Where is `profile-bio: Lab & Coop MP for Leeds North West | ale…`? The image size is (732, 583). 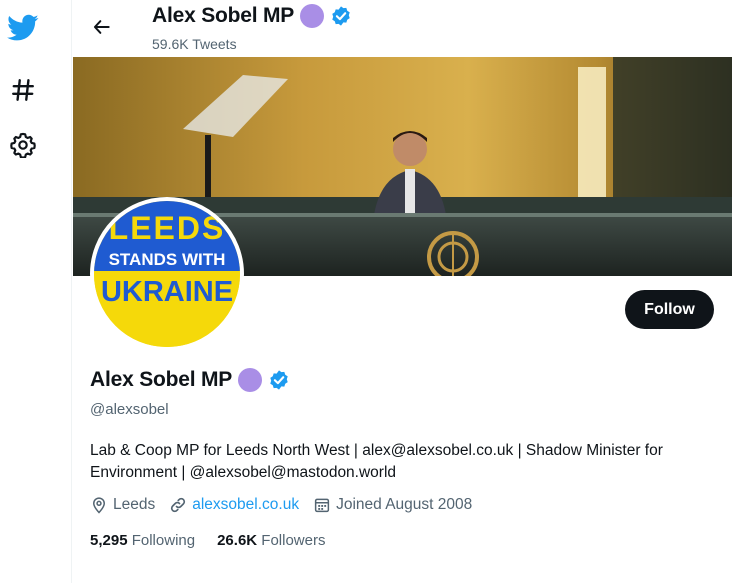 profile-bio: Lab & Coop MP for Leeds North West | ale… is located at coordinates (405, 462).